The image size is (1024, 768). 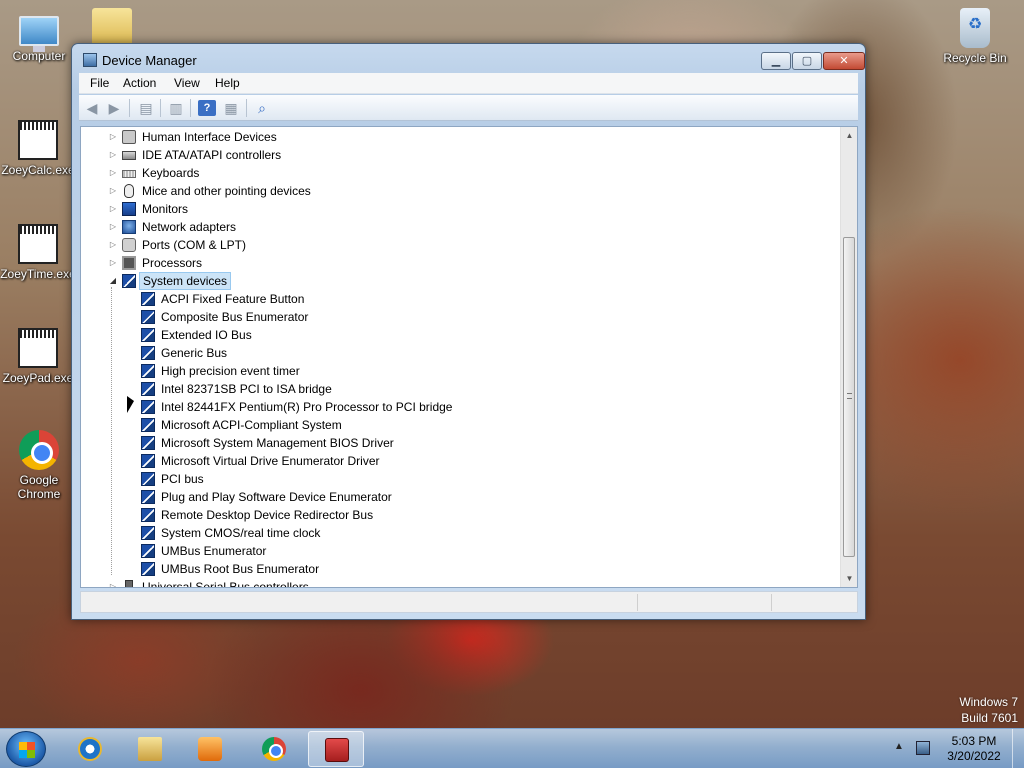 What do you see at coordinates (451, 582) in the screenshot?
I see `tree-category-universal-serial-bus-controllers: ▷ Universal Serial Bus controllers` at bounding box center [451, 582].